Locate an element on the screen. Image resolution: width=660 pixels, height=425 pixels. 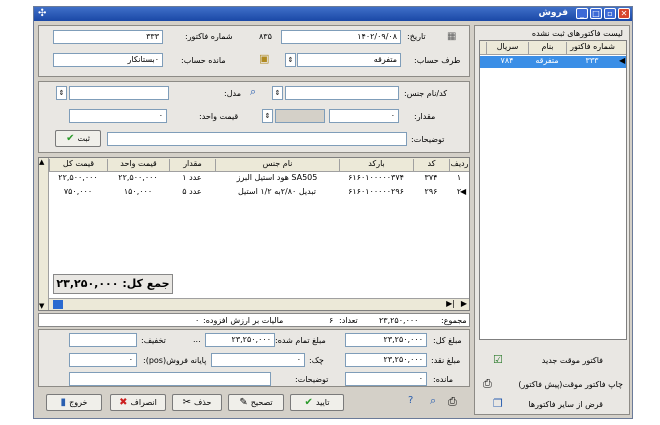
zoom-icon: ⌕ is located at coordinates (433, 401).